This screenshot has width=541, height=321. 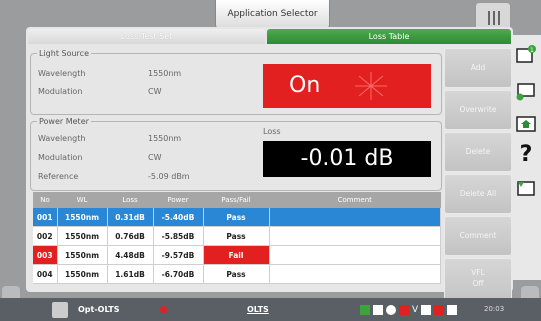 I want to click on cell-loss: 0.31dB, so click(x=130, y=217).